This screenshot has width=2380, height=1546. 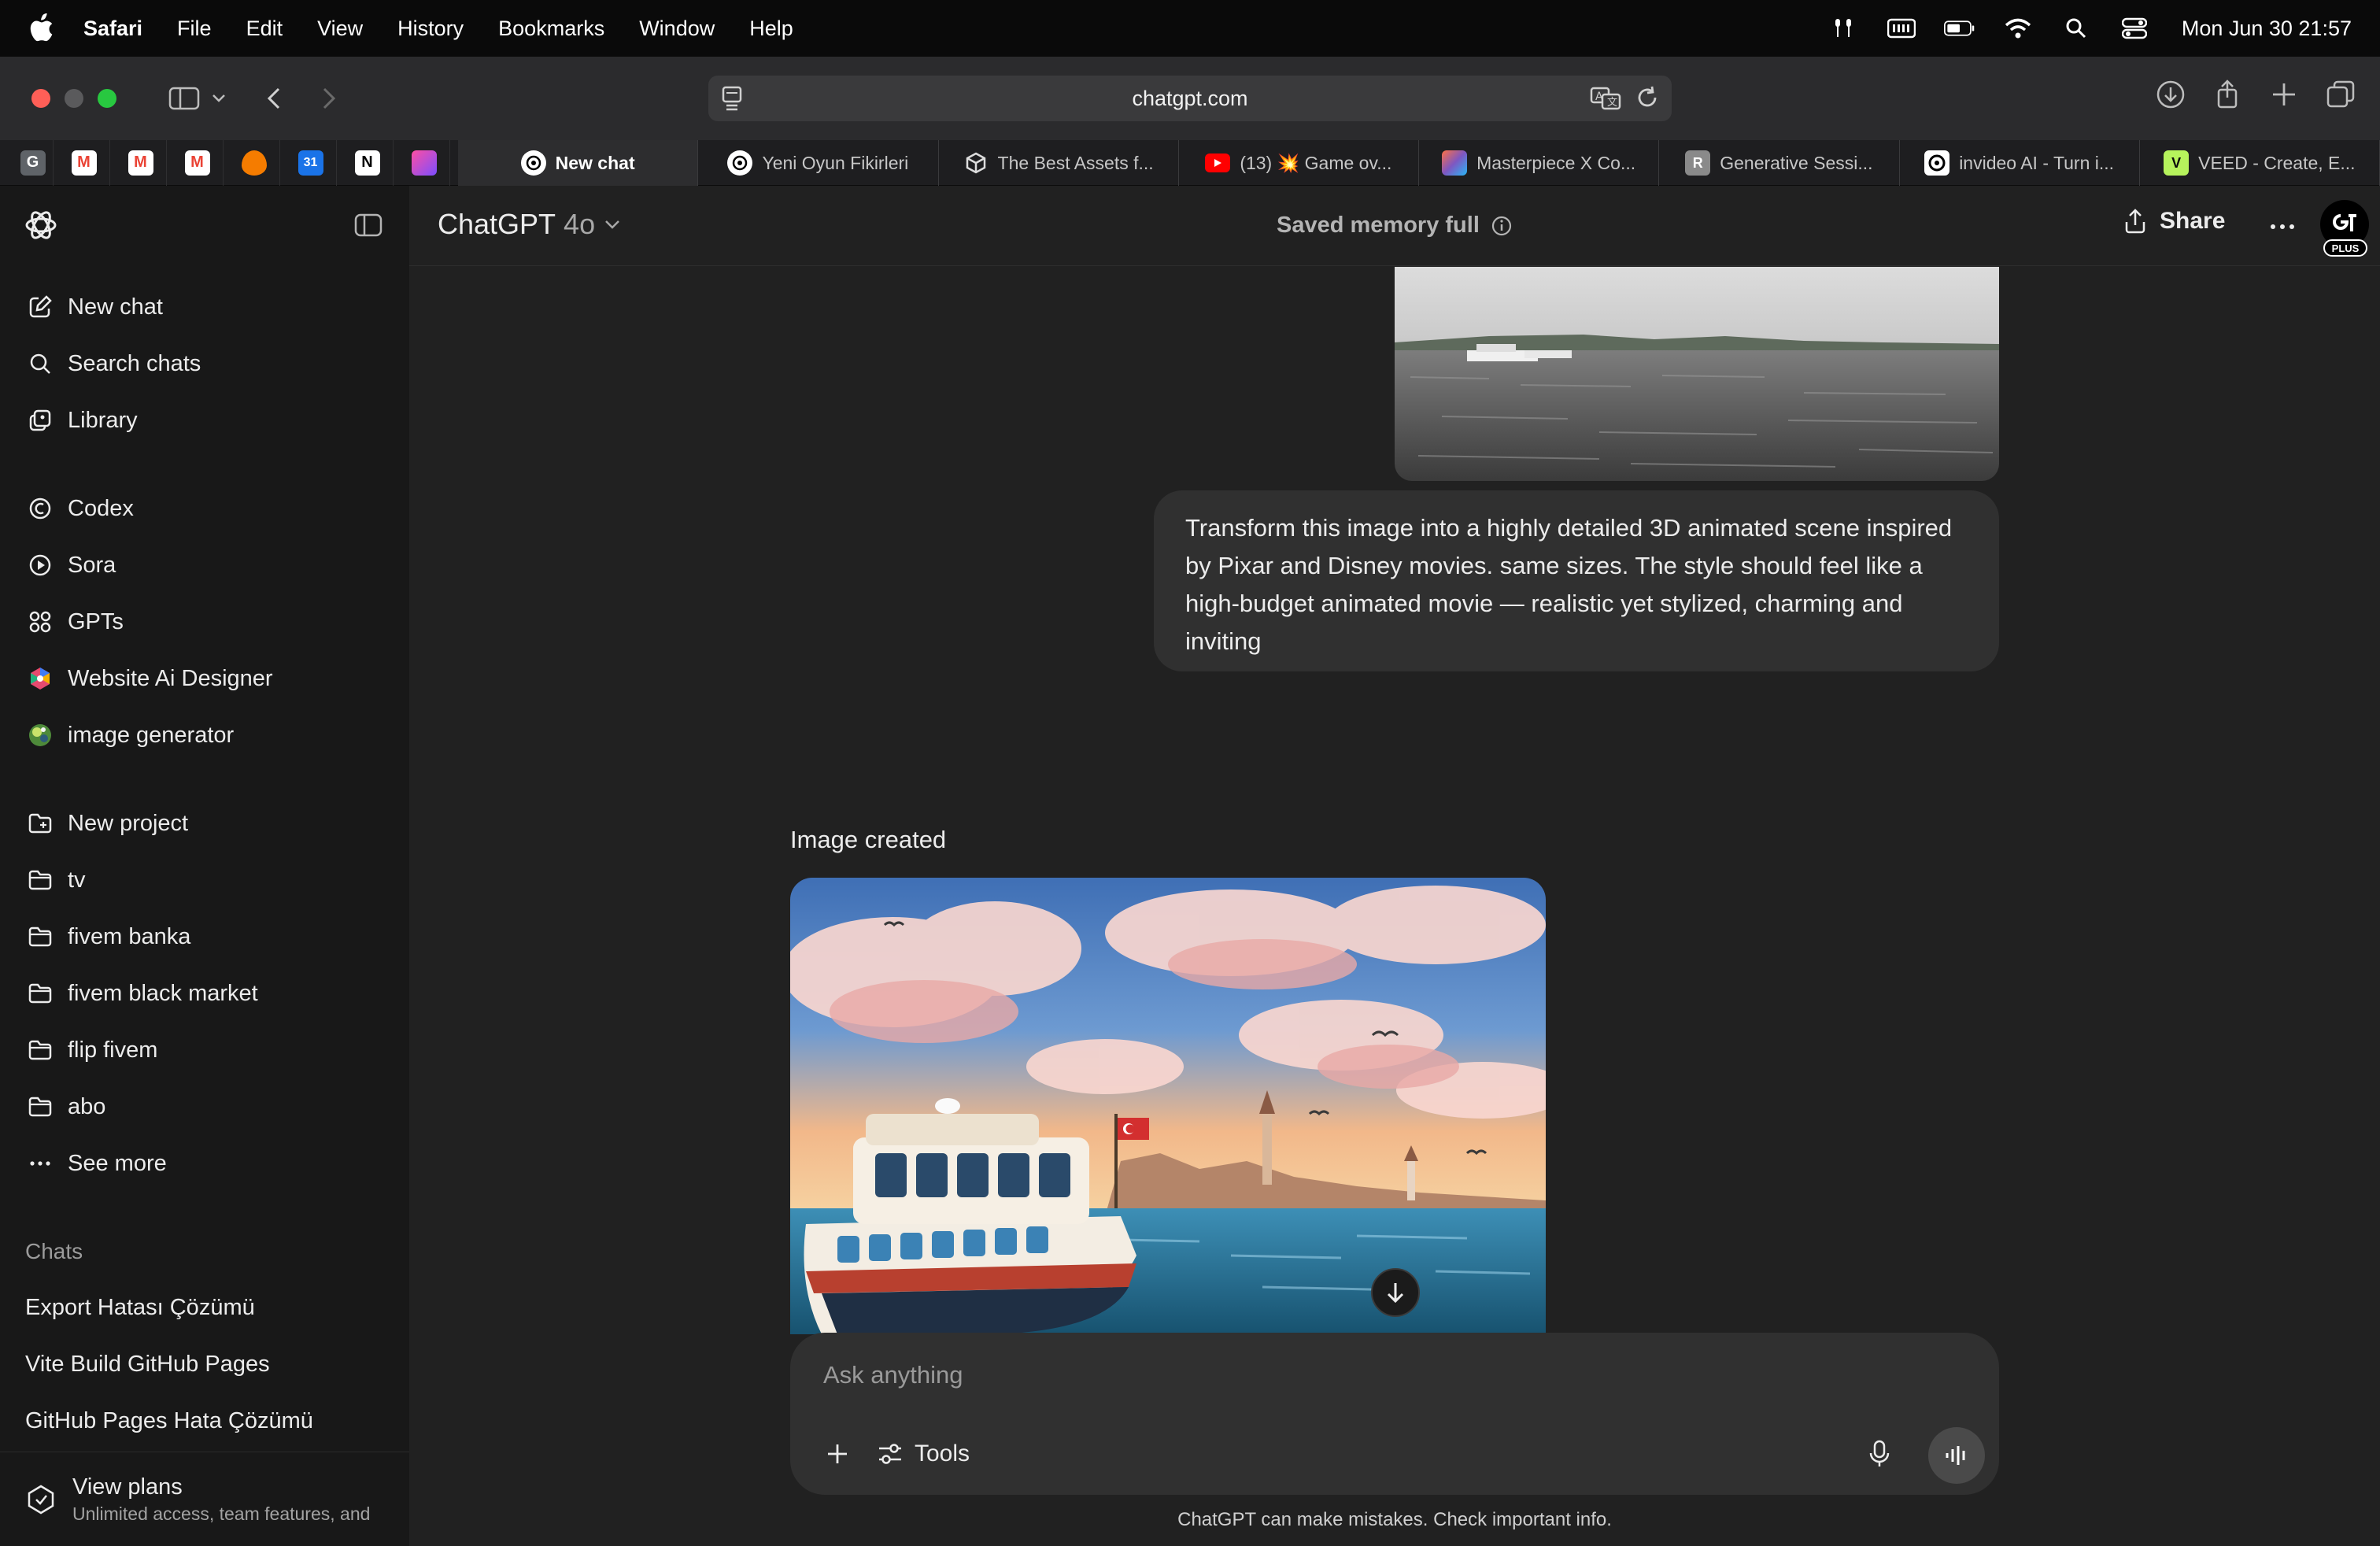 I want to click on memory-status: Saved memory full, so click(x=1395, y=226).